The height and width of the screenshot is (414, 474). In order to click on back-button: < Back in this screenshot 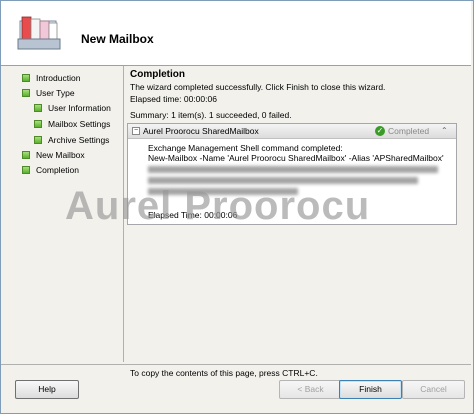, I will do `click(310, 389)`.